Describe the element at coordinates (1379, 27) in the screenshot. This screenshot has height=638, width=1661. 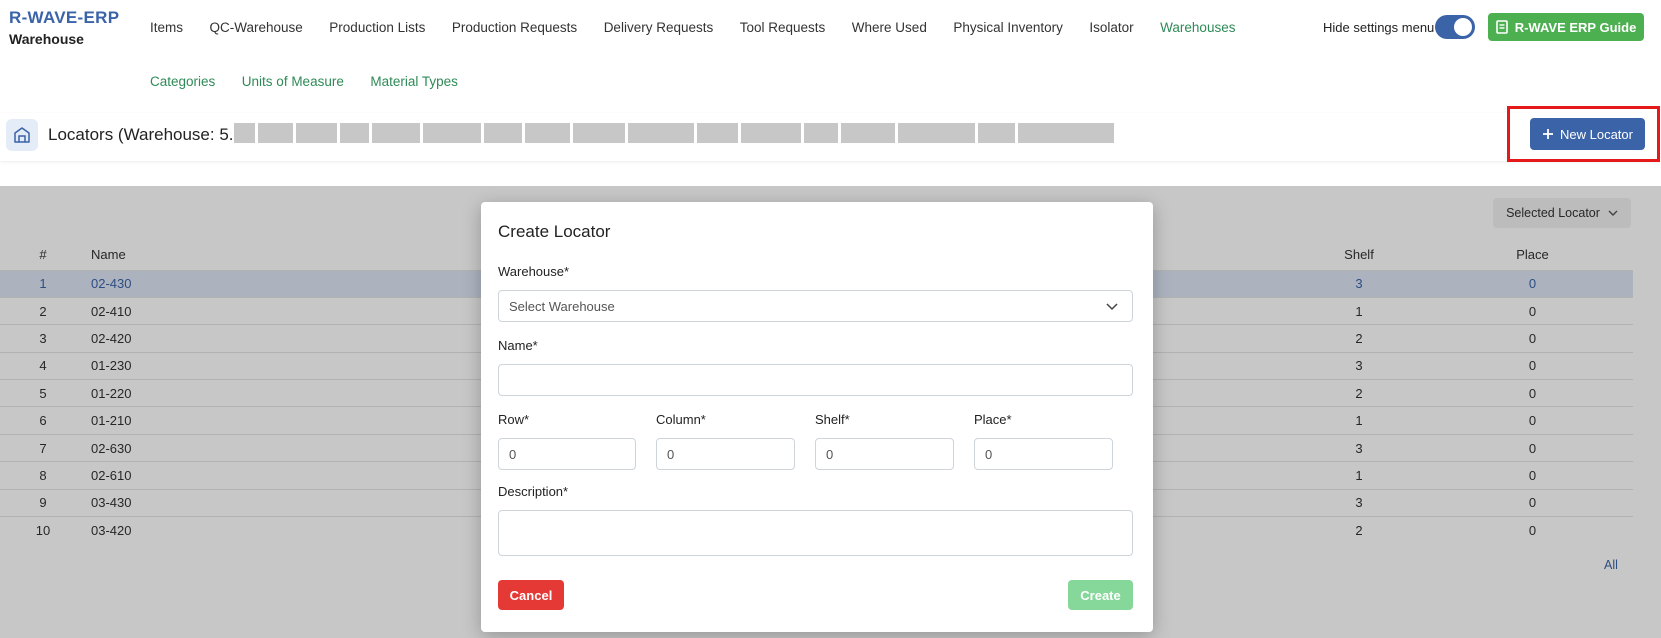
I see `hide-settings-label: Hide settings menu` at that location.